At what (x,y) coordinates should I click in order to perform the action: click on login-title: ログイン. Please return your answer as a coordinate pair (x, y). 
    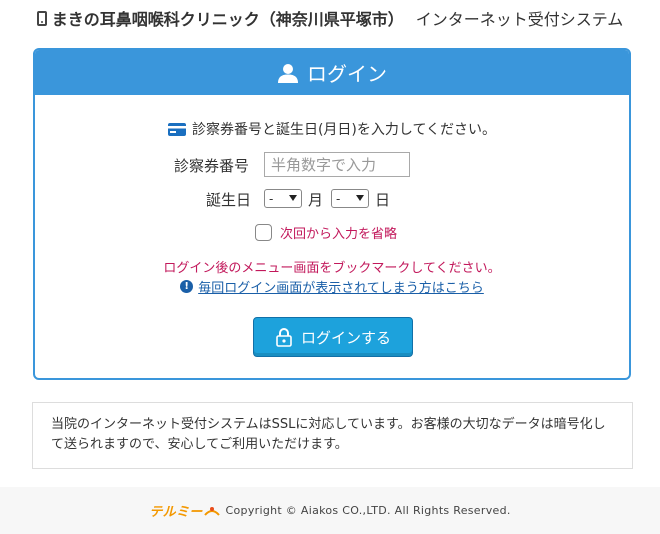
    Looking at the image, I should click on (347, 74).